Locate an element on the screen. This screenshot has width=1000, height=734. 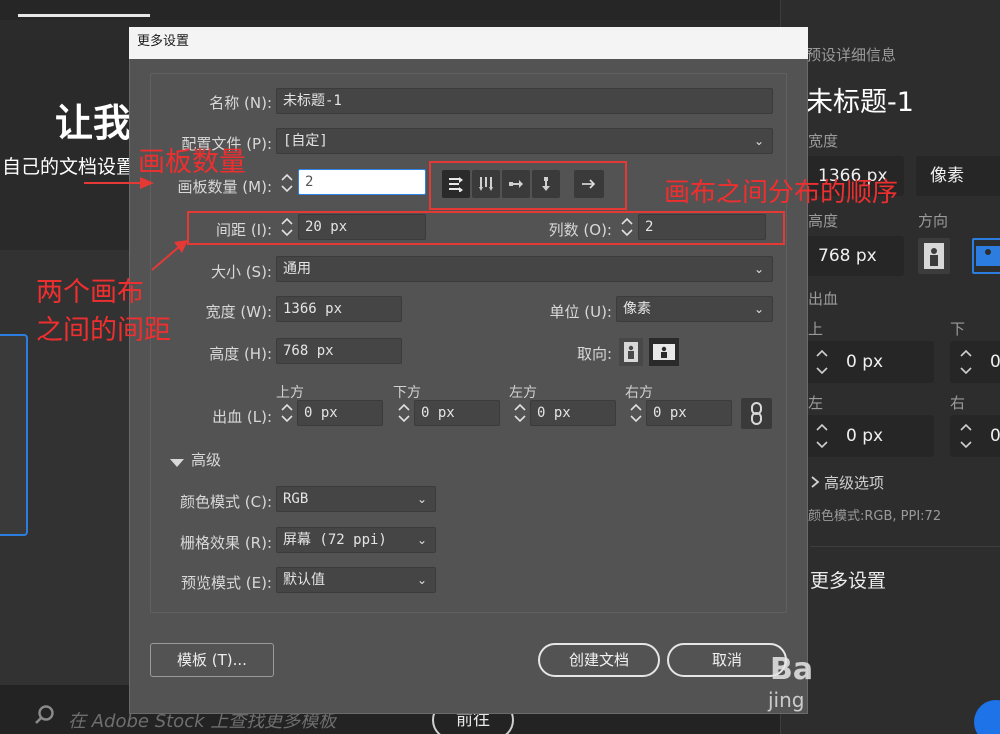
annotation-spacing-line1: 两个画布 is located at coordinates (90, 292).